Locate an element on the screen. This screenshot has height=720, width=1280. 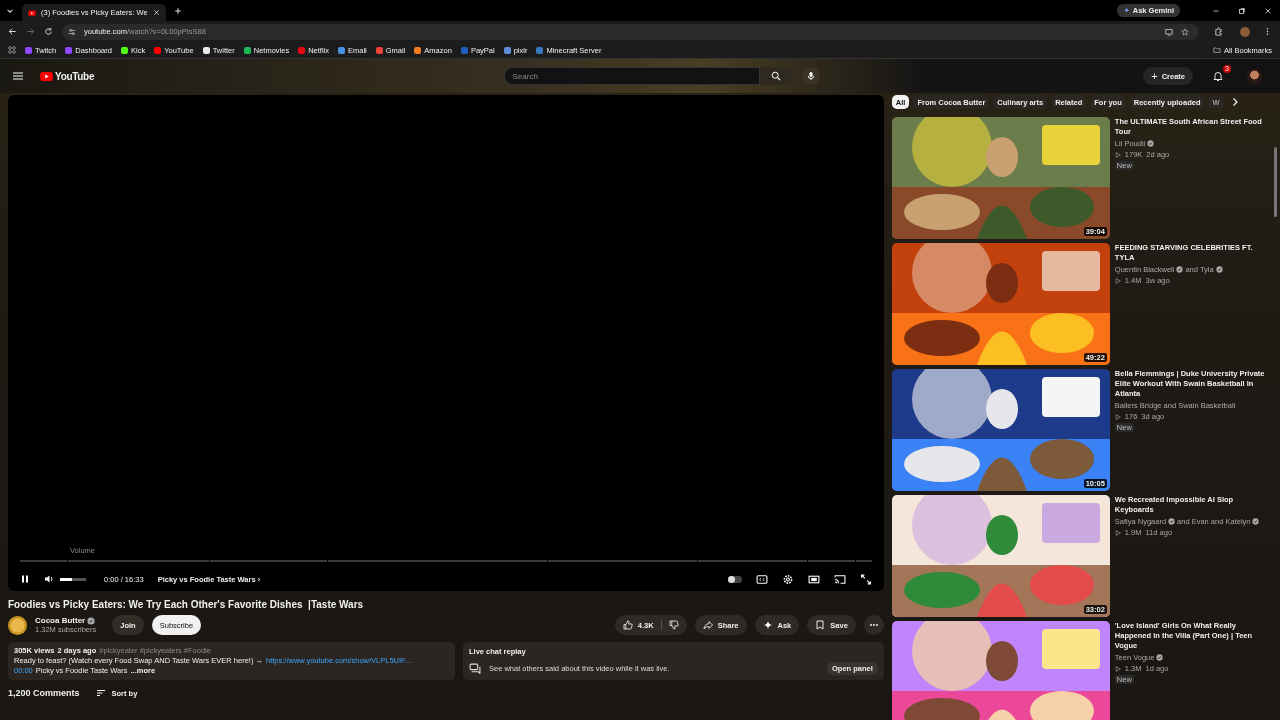
voice-search-button is located at coordinates (810, 76).